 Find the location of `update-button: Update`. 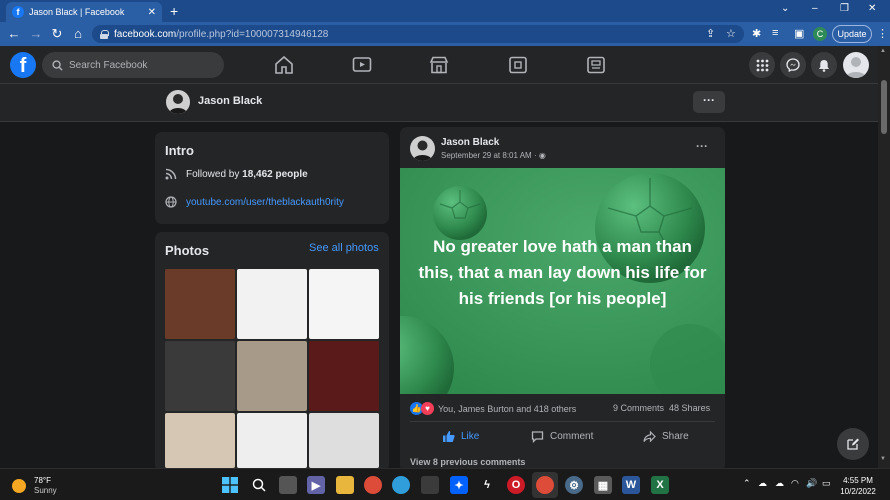

update-button: Update is located at coordinates (852, 34).